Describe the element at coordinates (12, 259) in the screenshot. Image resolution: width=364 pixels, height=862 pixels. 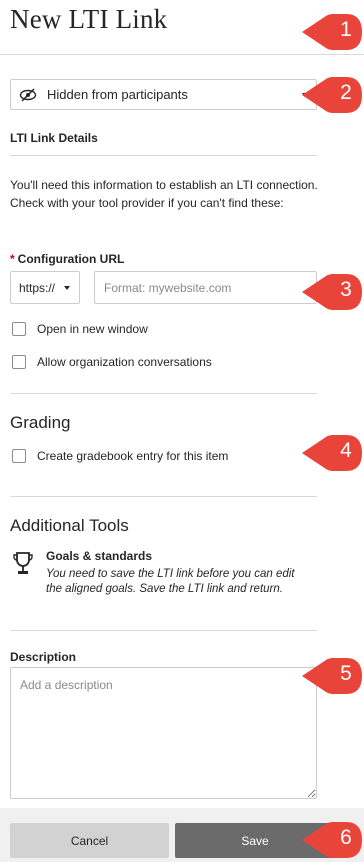
I see `required-marker: *` at that location.